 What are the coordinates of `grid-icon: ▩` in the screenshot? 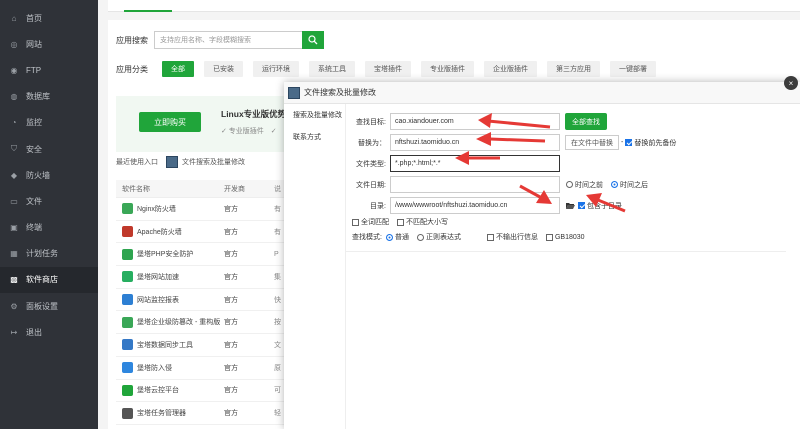 It's located at (14, 280).